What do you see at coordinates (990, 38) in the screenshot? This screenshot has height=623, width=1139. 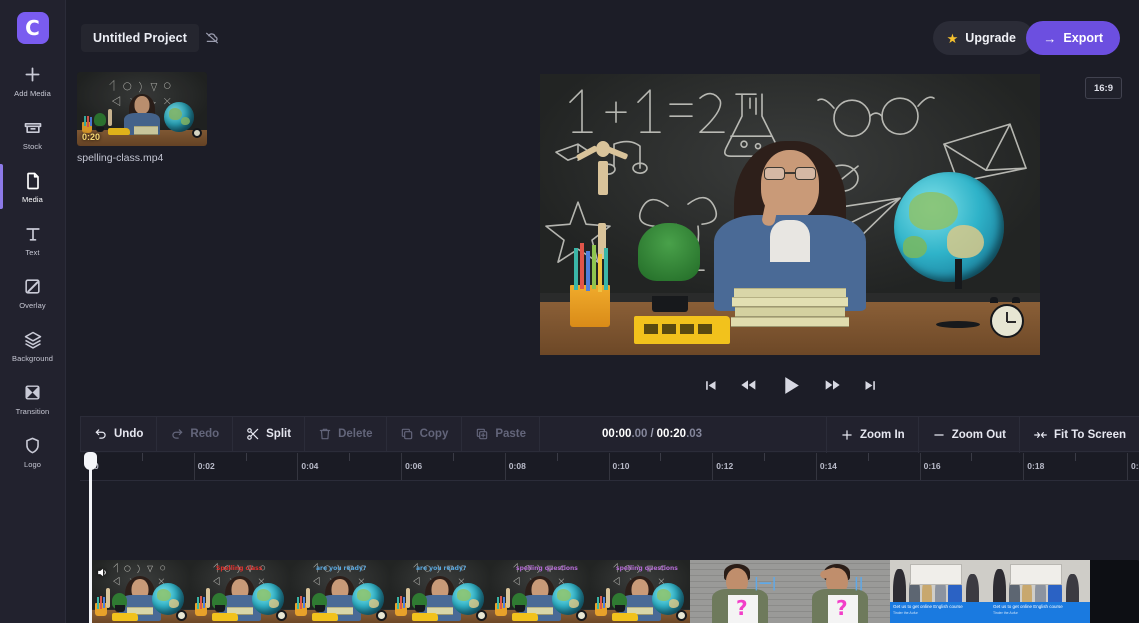 I see `upgrade-button-label: Upgrade` at bounding box center [990, 38].